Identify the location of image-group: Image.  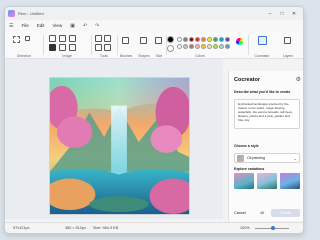
(67, 46).